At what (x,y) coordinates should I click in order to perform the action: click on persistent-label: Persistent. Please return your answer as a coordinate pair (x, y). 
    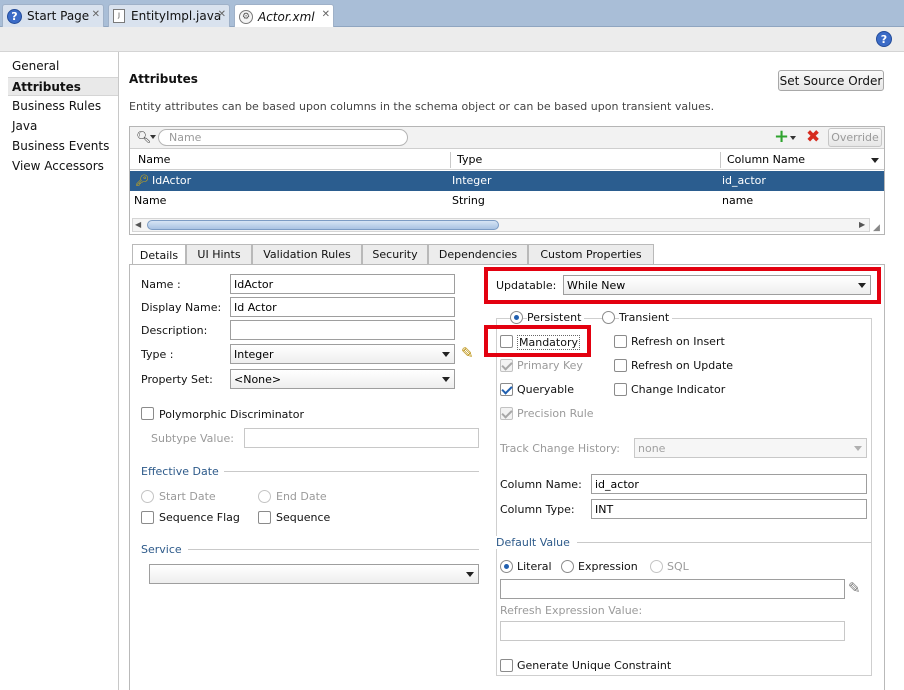
    Looking at the image, I should click on (556, 317).